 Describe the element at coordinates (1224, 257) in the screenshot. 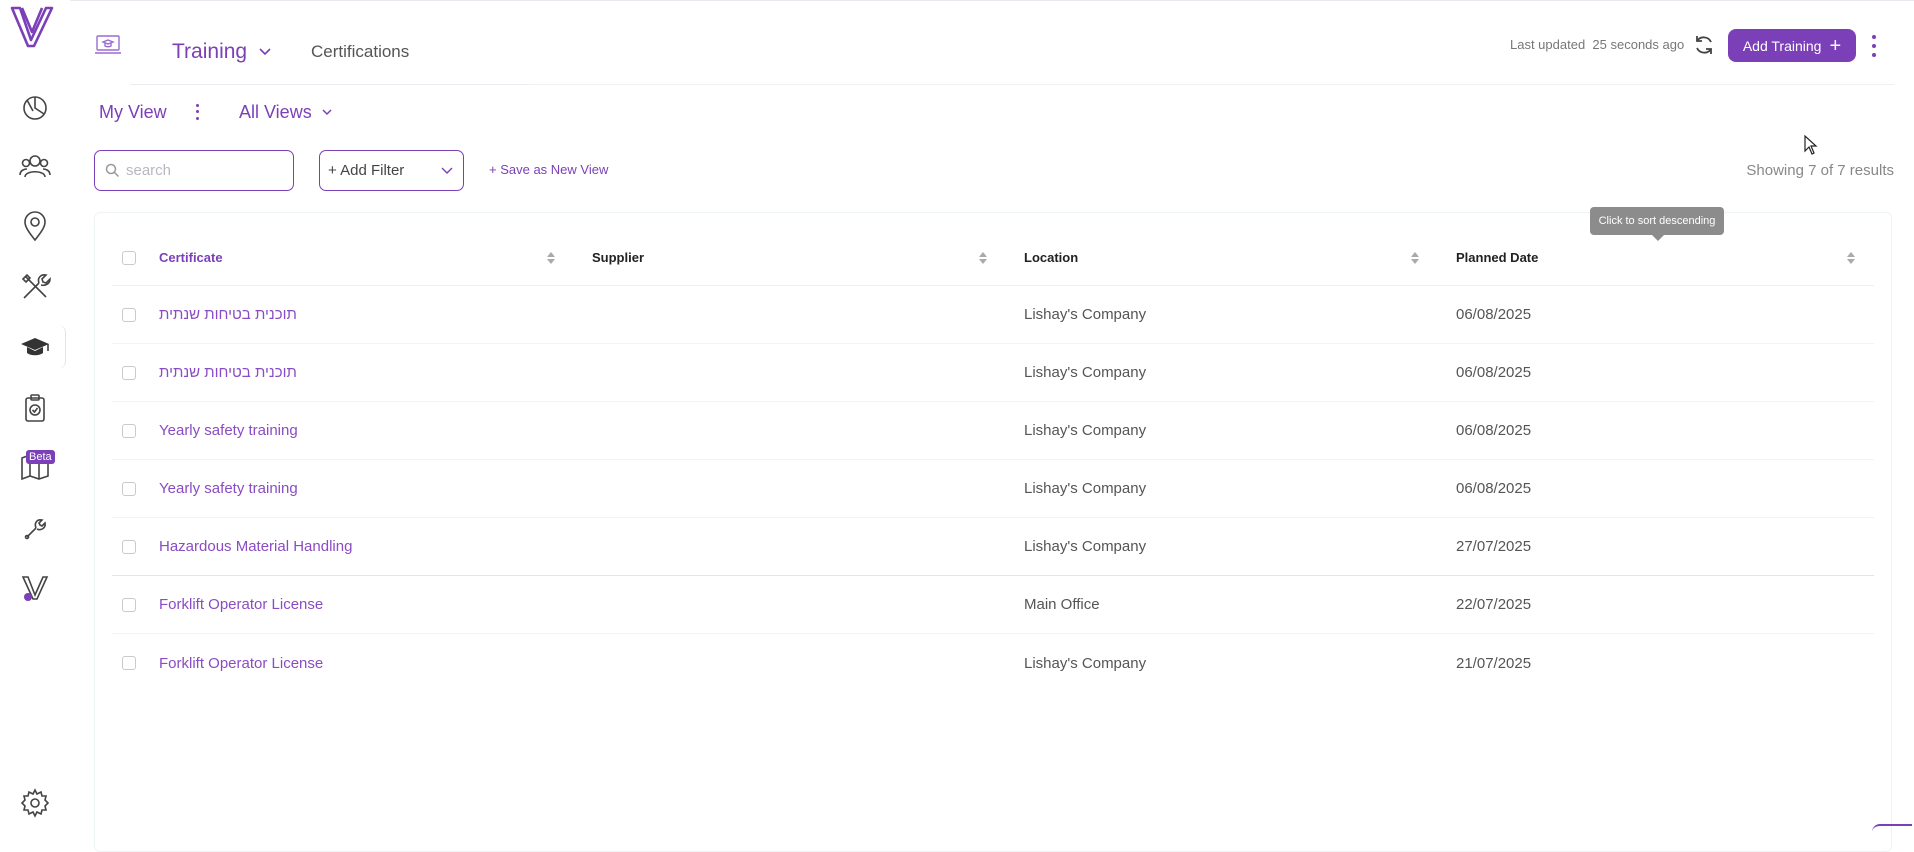

I see `column-header-location: Location` at that location.